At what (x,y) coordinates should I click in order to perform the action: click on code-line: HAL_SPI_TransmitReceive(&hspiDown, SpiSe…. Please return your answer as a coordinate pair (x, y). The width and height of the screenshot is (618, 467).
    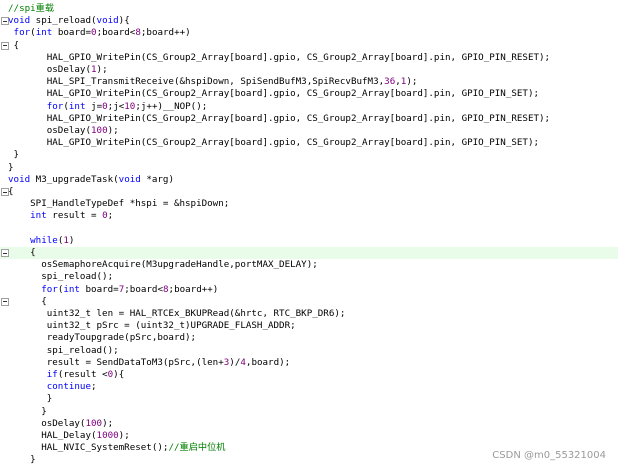
    Looking at the image, I should click on (309, 82).